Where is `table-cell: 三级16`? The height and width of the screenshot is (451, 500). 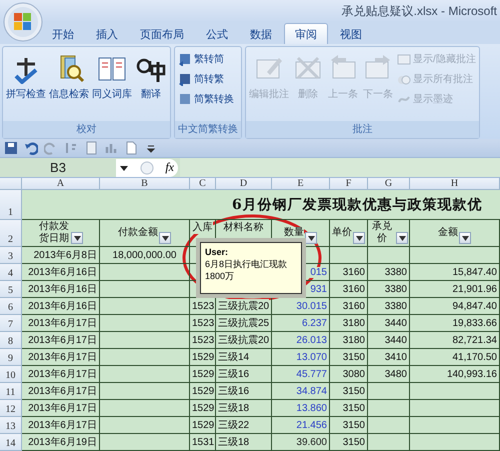
table-cell: 三级16 is located at coordinates (244, 374).